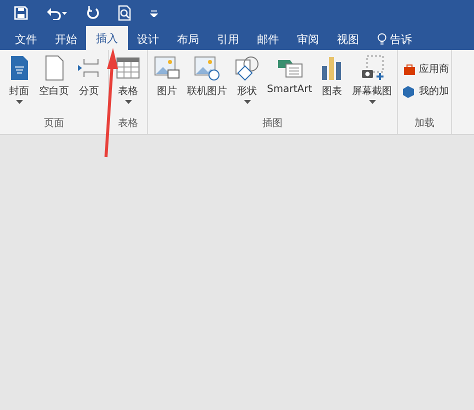 Image resolution: width=474 pixels, height=410 pixels. Describe the element at coordinates (207, 68) in the screenshot. I see `online-picture-icon` at that location.